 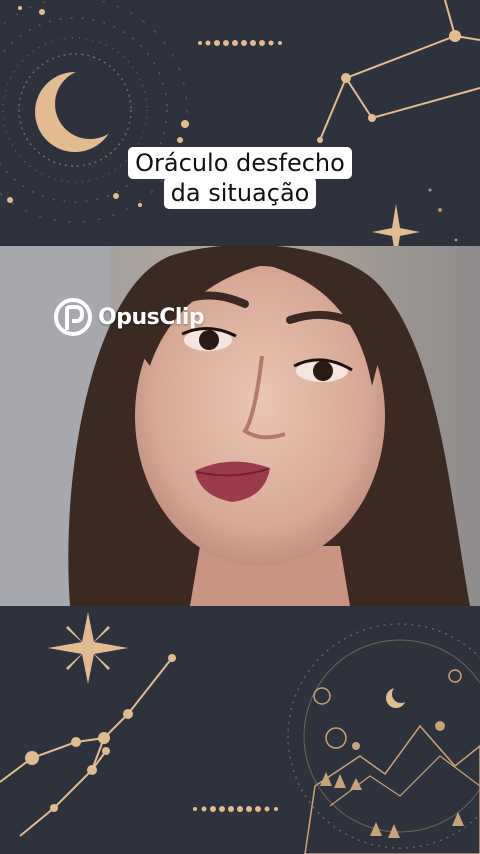 I want to click on opusclip-watermark: OpusClip, so click(x=129, y=317).